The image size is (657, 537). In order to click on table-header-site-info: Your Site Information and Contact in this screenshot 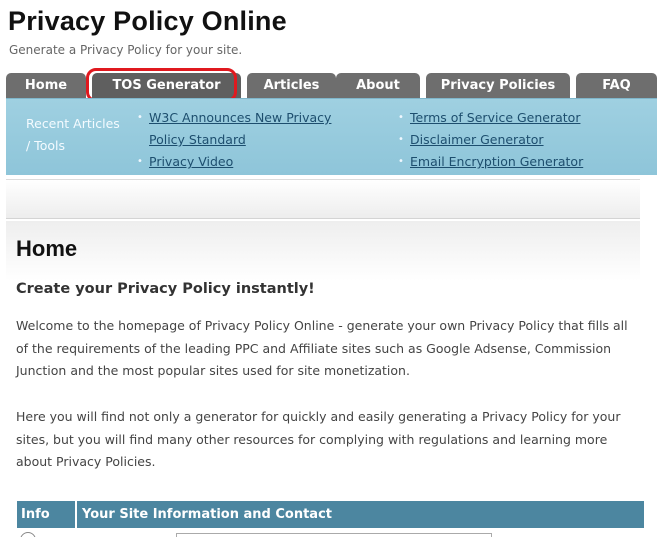, I will do `click(207, 514)`.